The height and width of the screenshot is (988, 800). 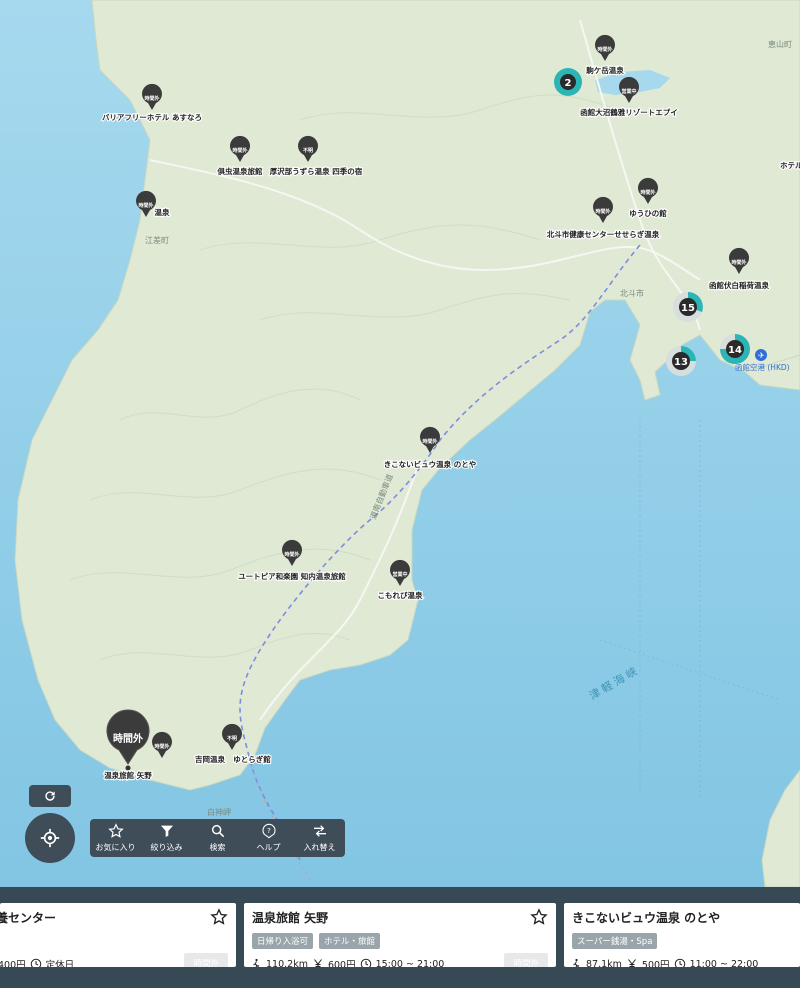 What do you see at coordinates (128, 775) in the screenshot?
I see `pin-label: 温泉旅館 矢野` at bounding box center [128, 775].